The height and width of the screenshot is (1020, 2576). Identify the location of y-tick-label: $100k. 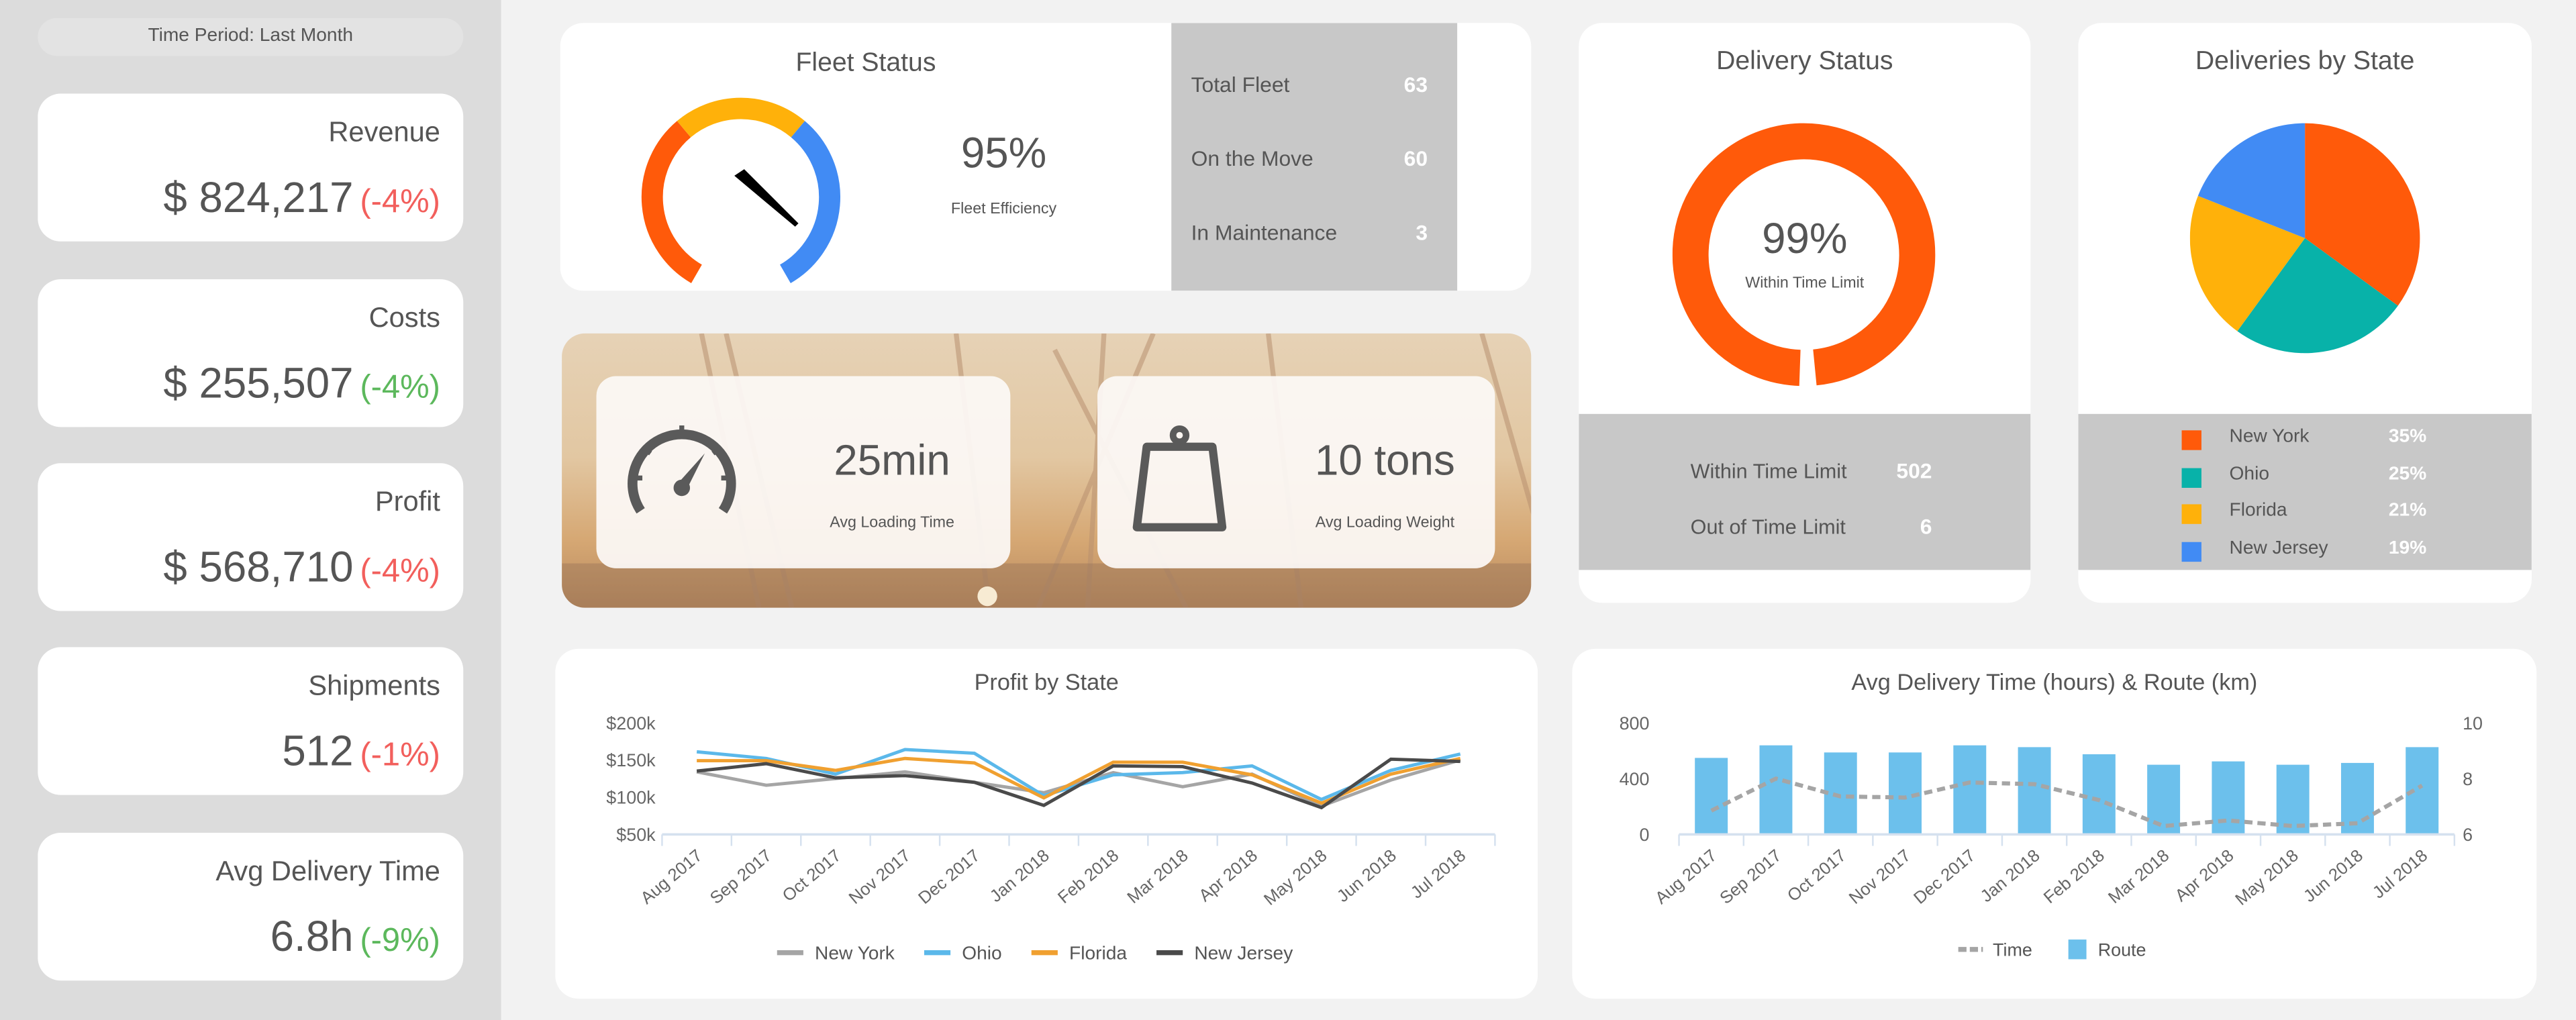
(631, 798).